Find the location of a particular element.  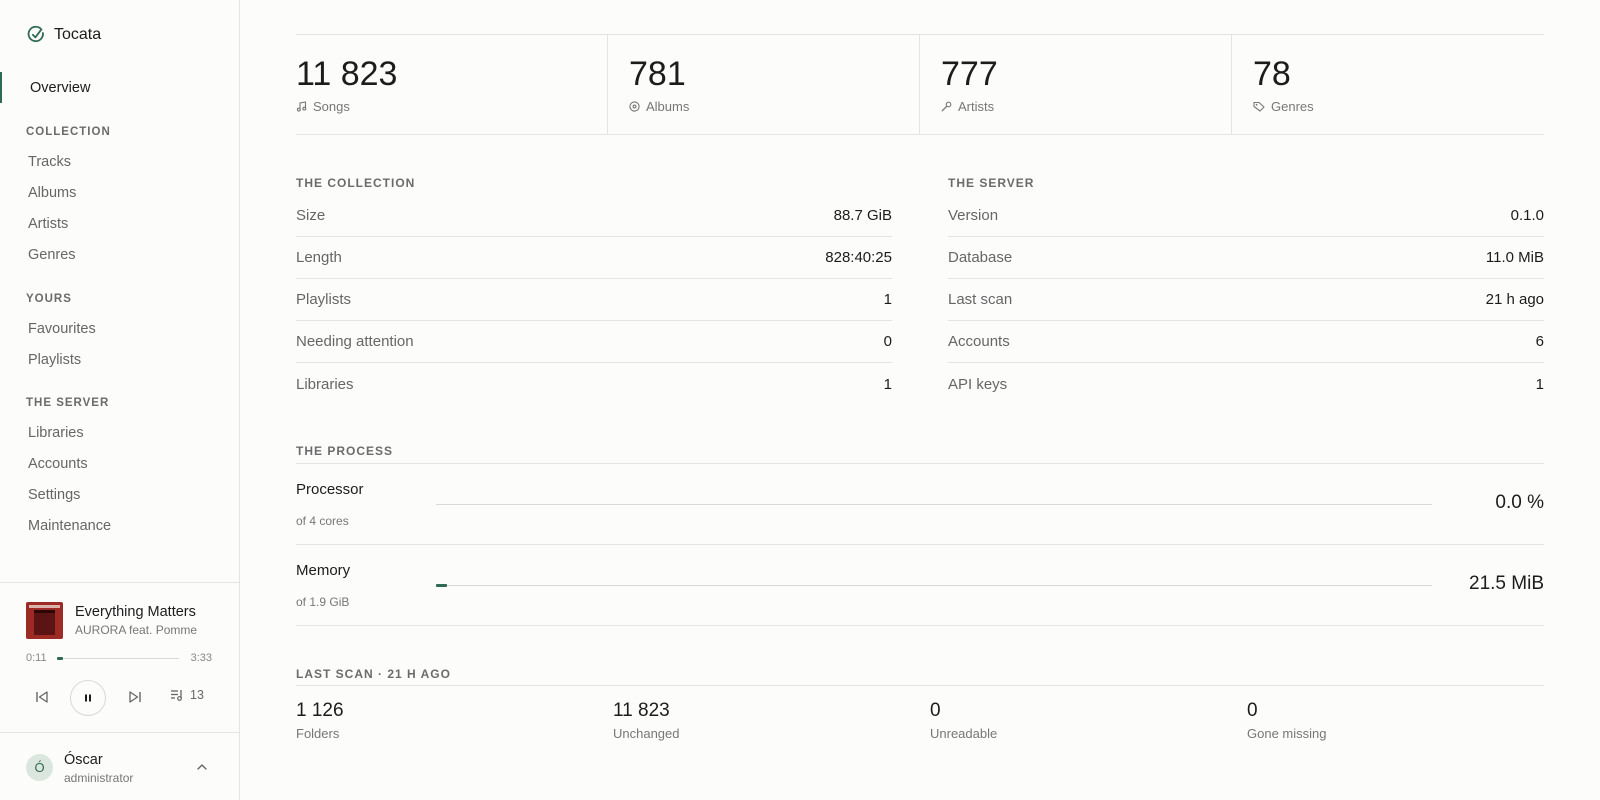

sidebar-item-genres: Genres is located at coordinates (52, 255).